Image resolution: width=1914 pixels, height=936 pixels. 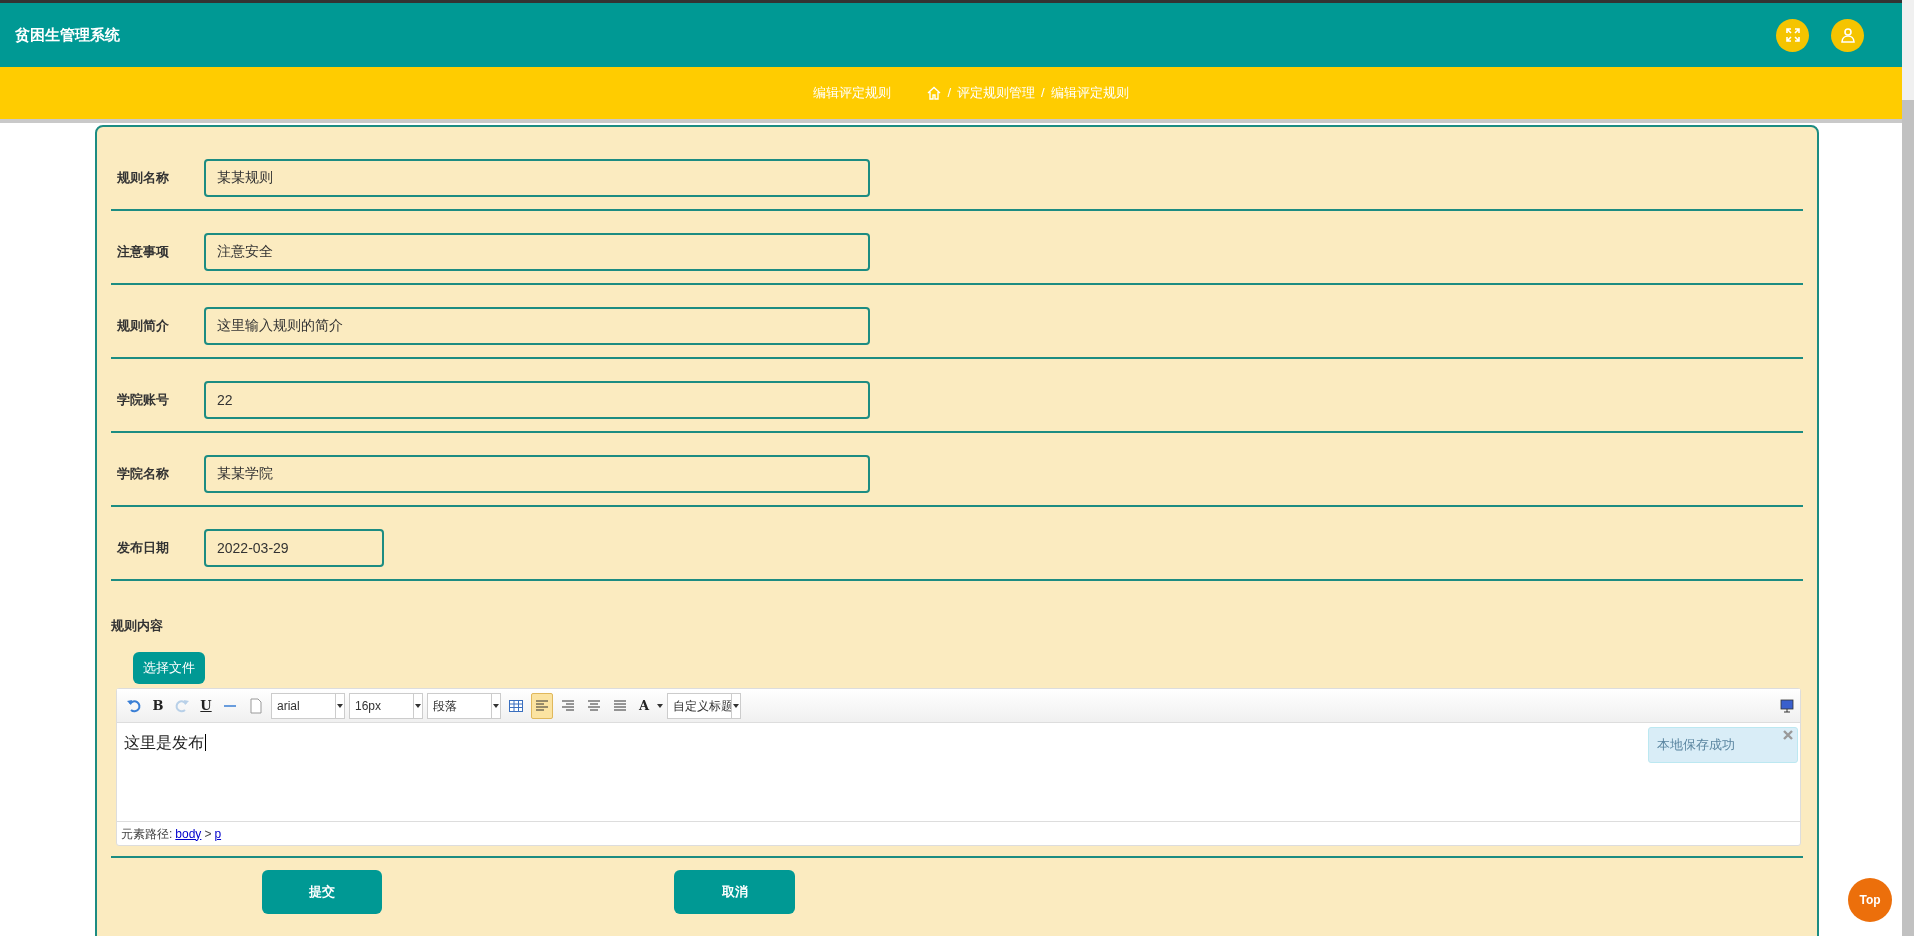 What do you see at coordinates (143, 474) in the screenshot?
I see `field-label: 学院名称` at bounding box center [143, 474].